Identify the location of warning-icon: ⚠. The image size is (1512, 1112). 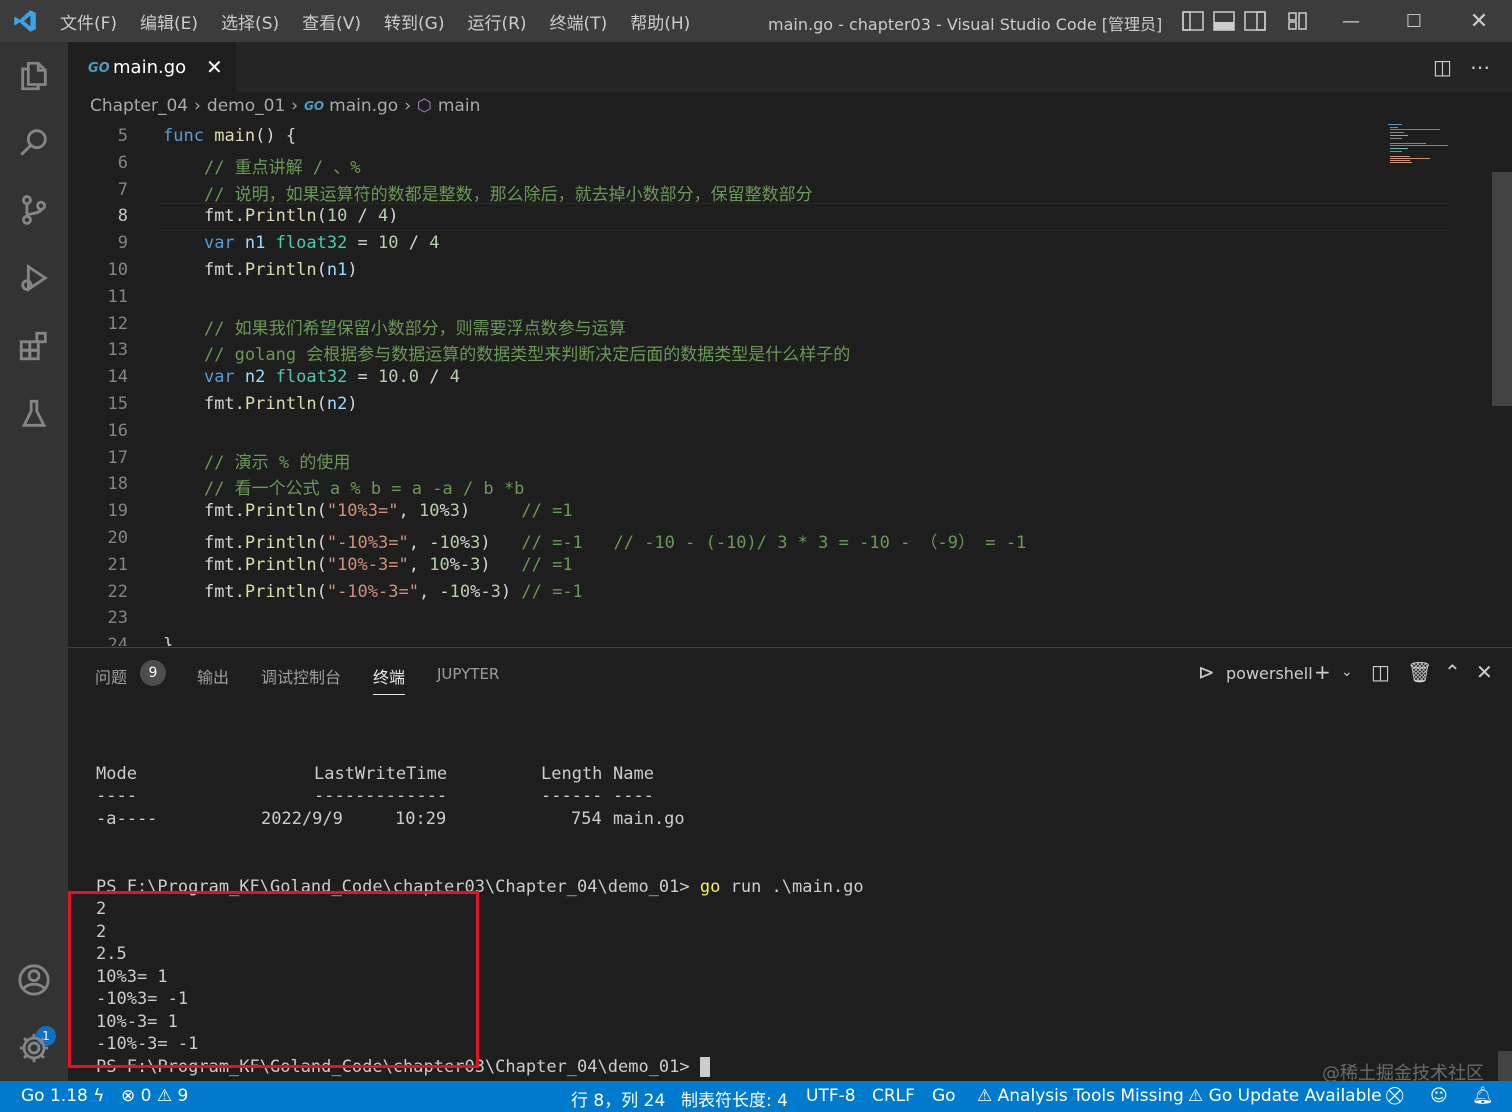
(1196, 1096).